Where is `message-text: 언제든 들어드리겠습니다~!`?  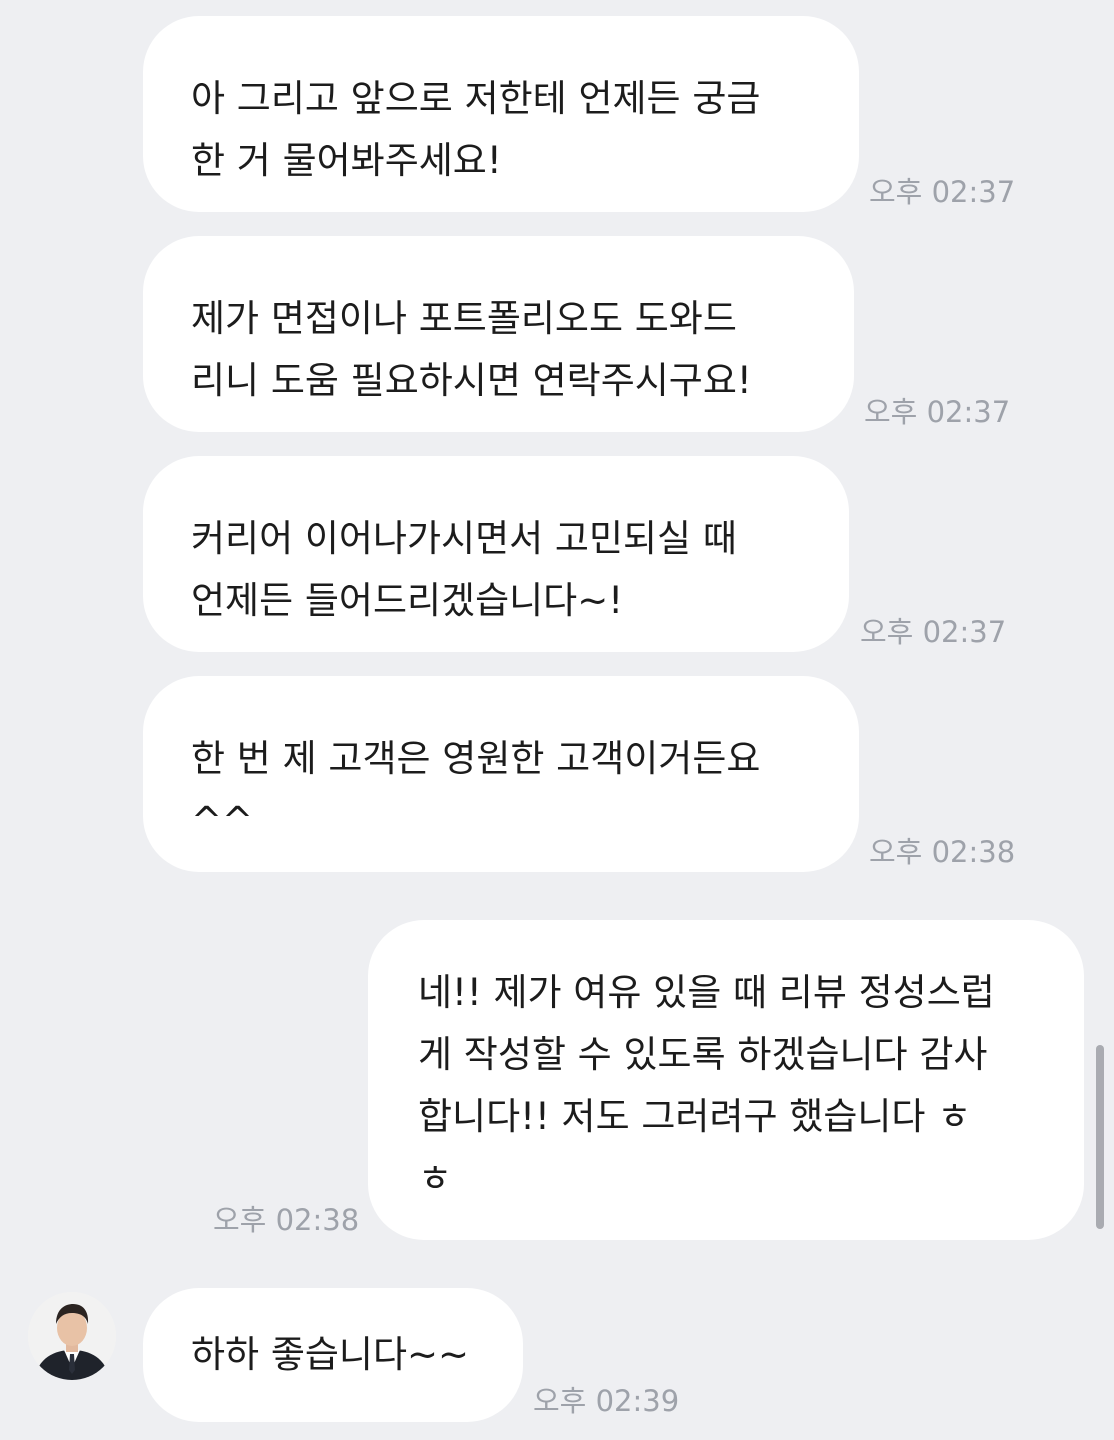 message-text: 언제든 들어드리겠습니다~! is located at coordinates (407, 600).